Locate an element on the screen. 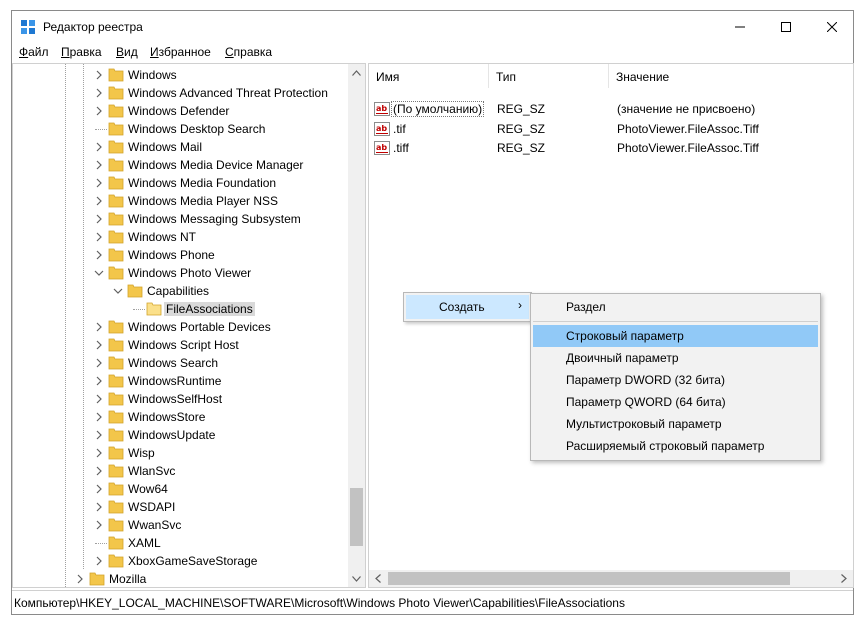 The width and height of the screenshot is (866, 630). tree-vertical-scrollbar is located at coordinates (356, 325).